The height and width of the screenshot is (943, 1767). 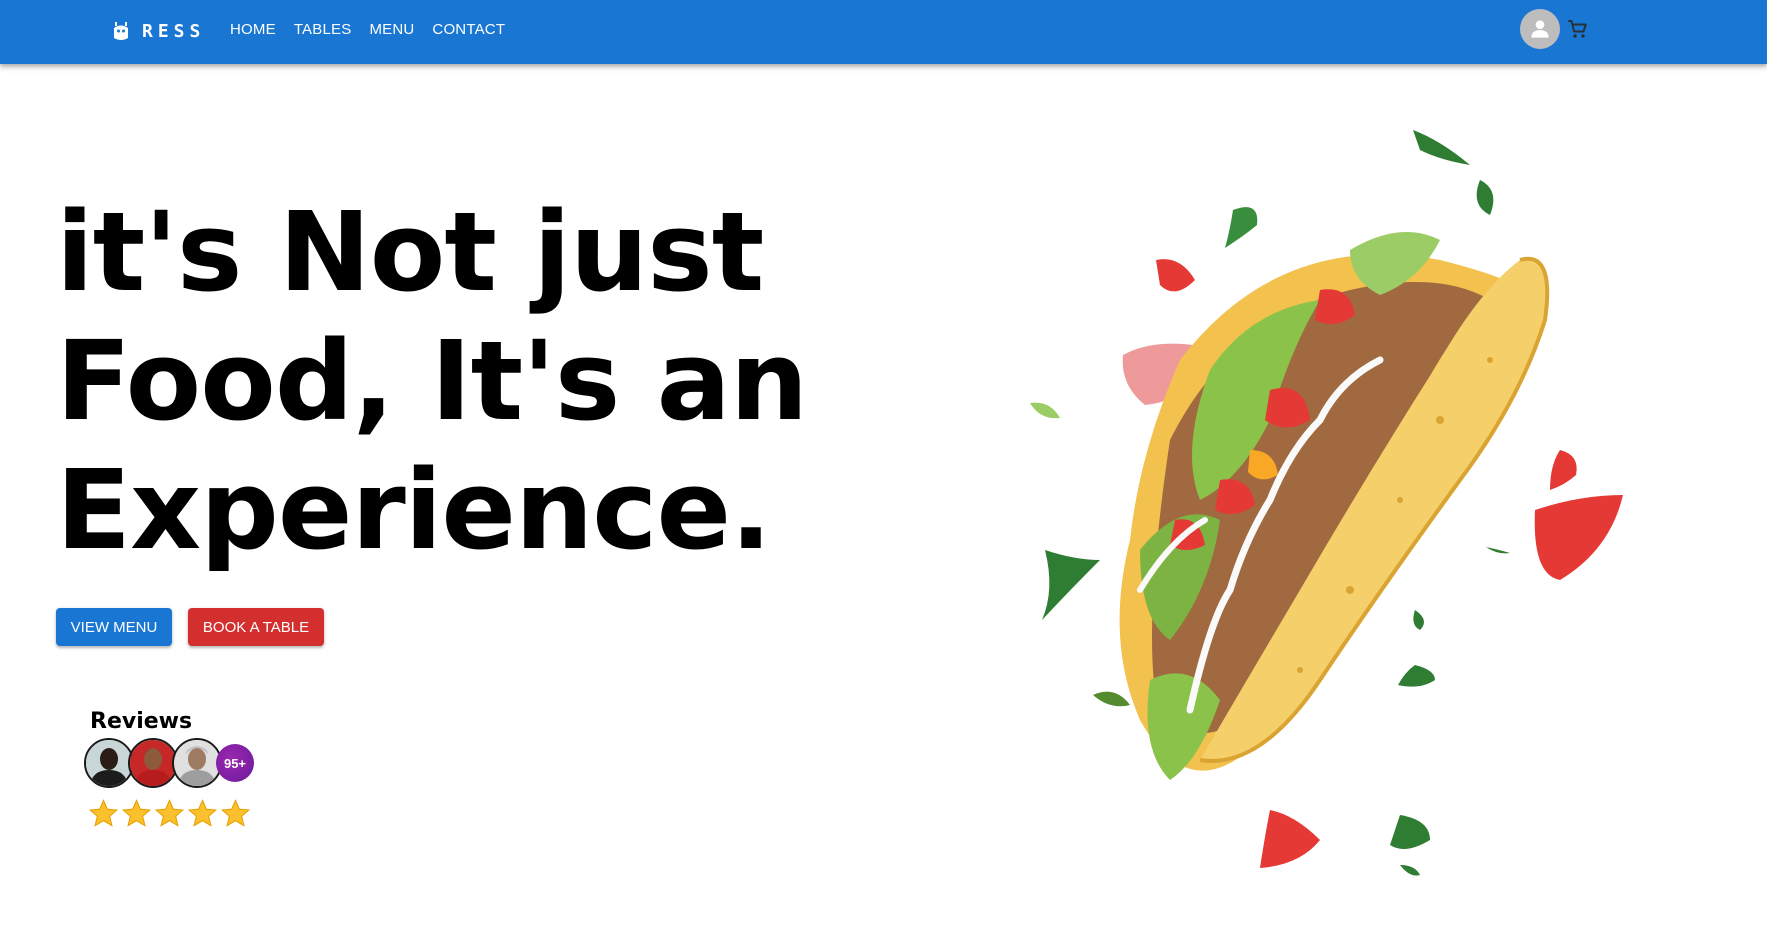 What do you see at coordinates (235, 763) in the screenshot?
I see `review-count-badge: 95+` at bounding box center [235, 763].